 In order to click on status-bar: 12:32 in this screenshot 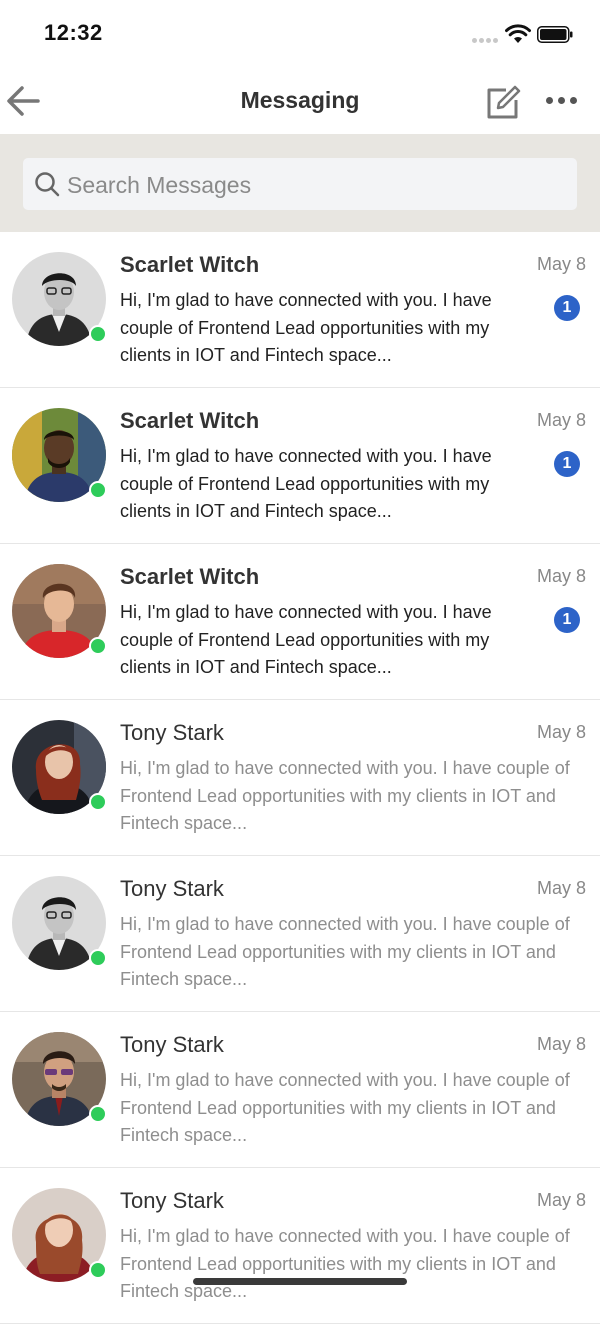, I will do `click(300, 35)`.